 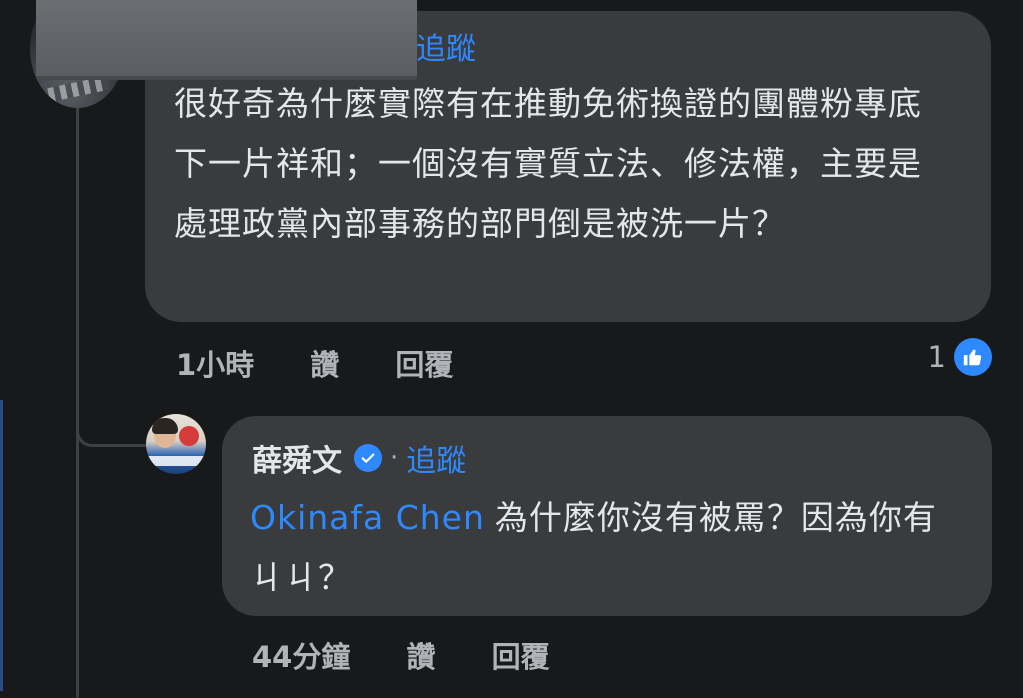 What do you see at coordinates (936, 357) in the screenshot?
I see `reaction-count: 1` at bounding box center [936, 357].